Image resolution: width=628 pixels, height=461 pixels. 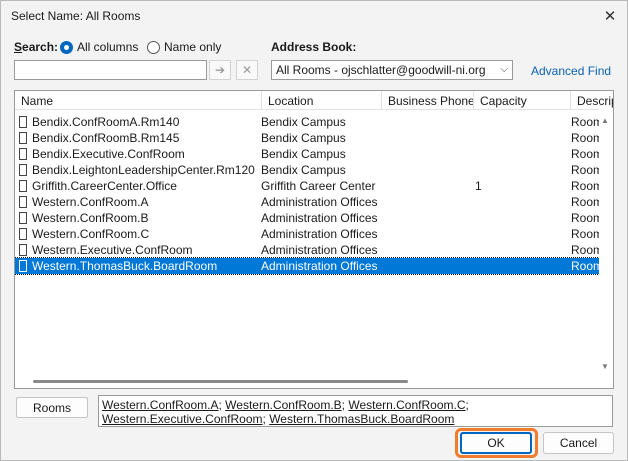 What do you see at coordinates (571, 71) in the screenshot?
I see `advanced-find-link: Advanced Find` at bounding box center [571, 71].